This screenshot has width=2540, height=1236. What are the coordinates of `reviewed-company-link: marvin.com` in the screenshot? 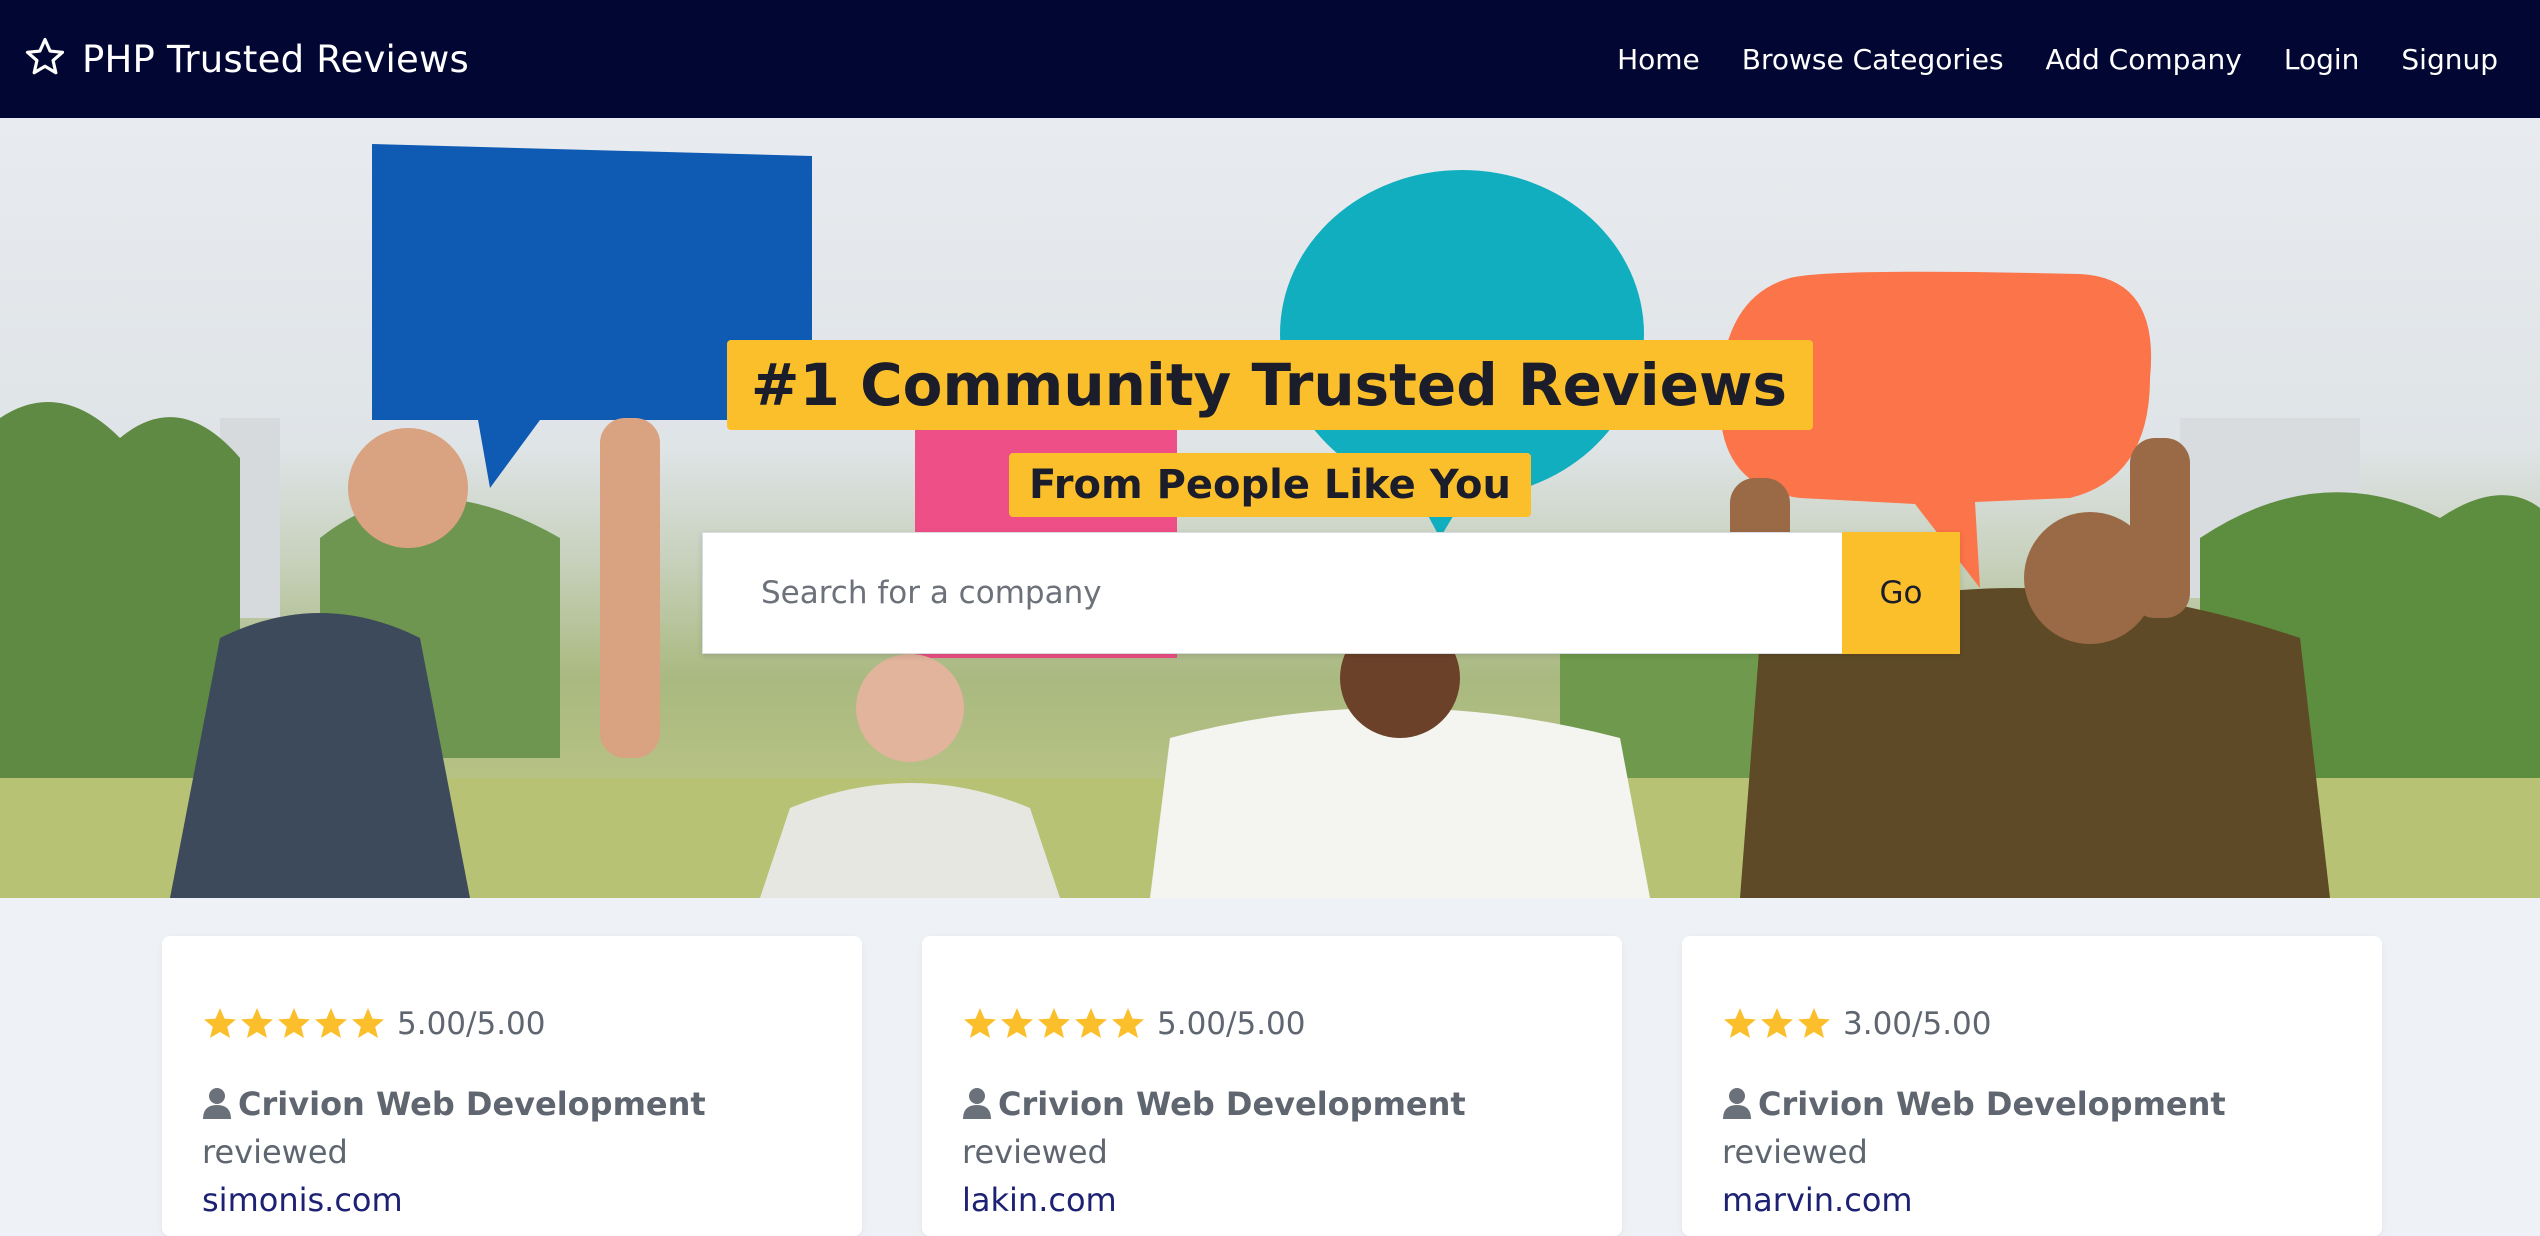 It's located at (2032, 1200).